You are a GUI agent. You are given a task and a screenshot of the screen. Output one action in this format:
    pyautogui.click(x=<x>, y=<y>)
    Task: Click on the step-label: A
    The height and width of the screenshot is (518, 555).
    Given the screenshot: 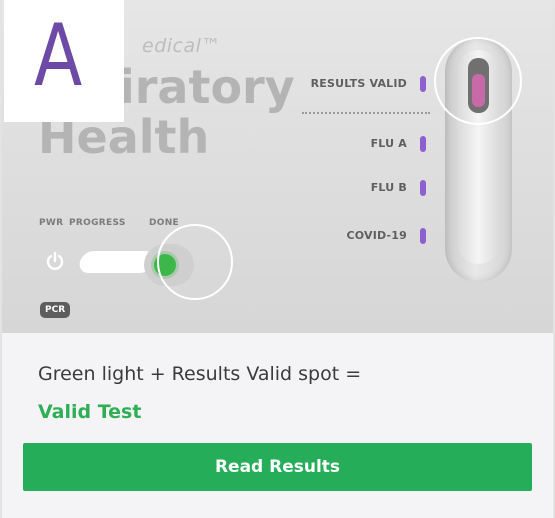 What is the action you would take?
    pyautogui.click(x=58, y=56)
    